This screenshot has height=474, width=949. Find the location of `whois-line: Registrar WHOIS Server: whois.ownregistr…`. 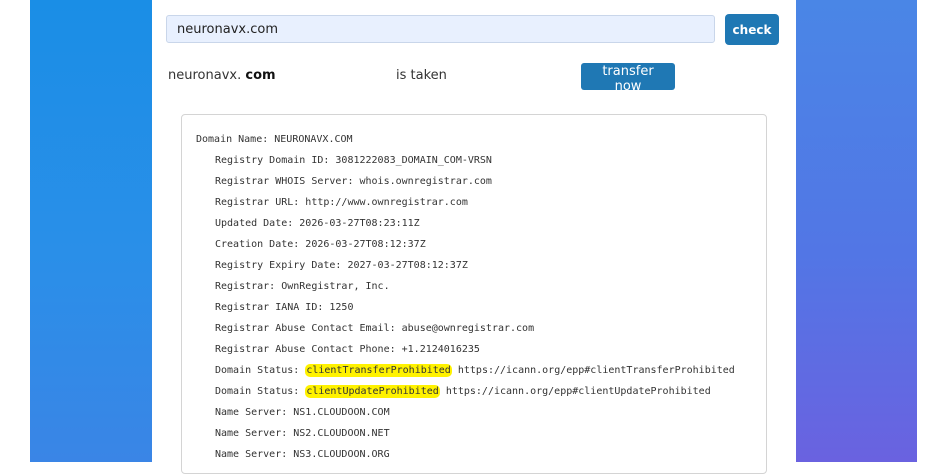

whois-line: Registrar WHOIS Server: whois.ownregistr… is located at coordinates (353, 181).